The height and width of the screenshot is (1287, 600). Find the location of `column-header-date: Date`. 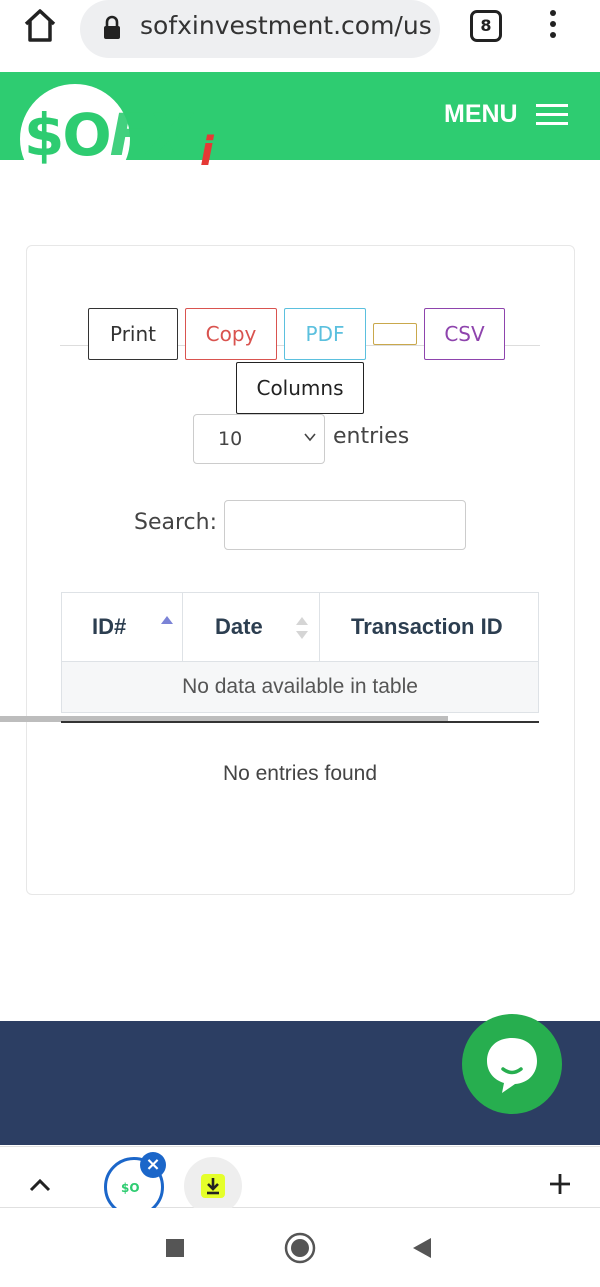

column-header-date: Date is located at coordinates (251, 627).